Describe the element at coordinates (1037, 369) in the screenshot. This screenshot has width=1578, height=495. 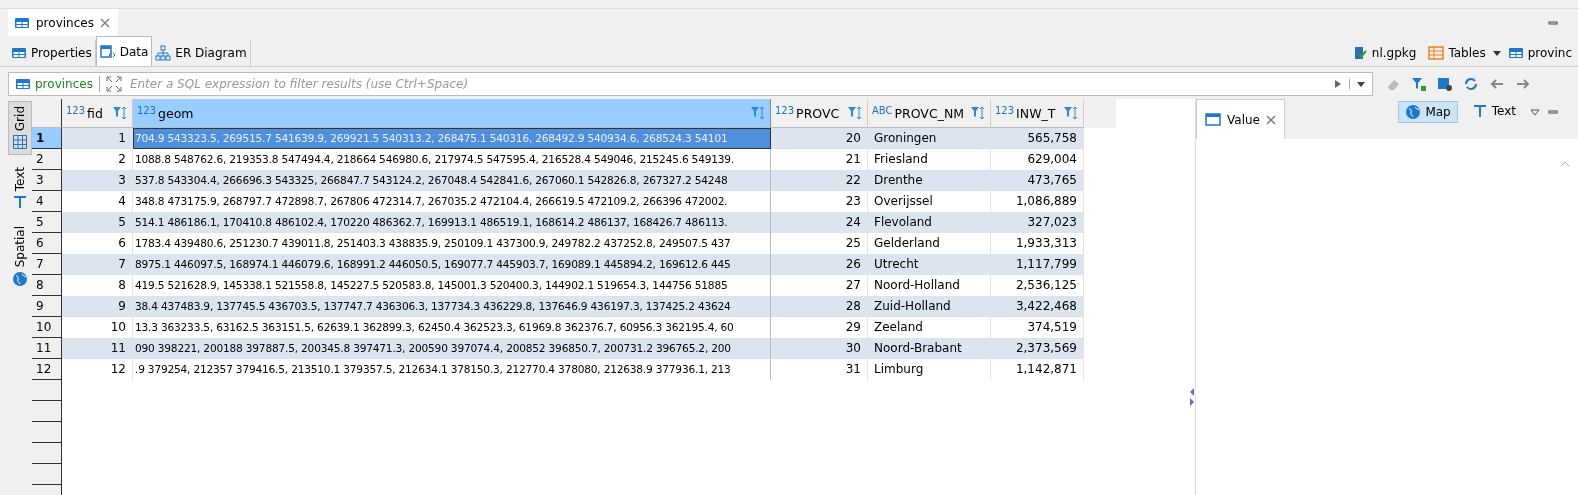
I see `population-cell: 1,142,871` at that location.